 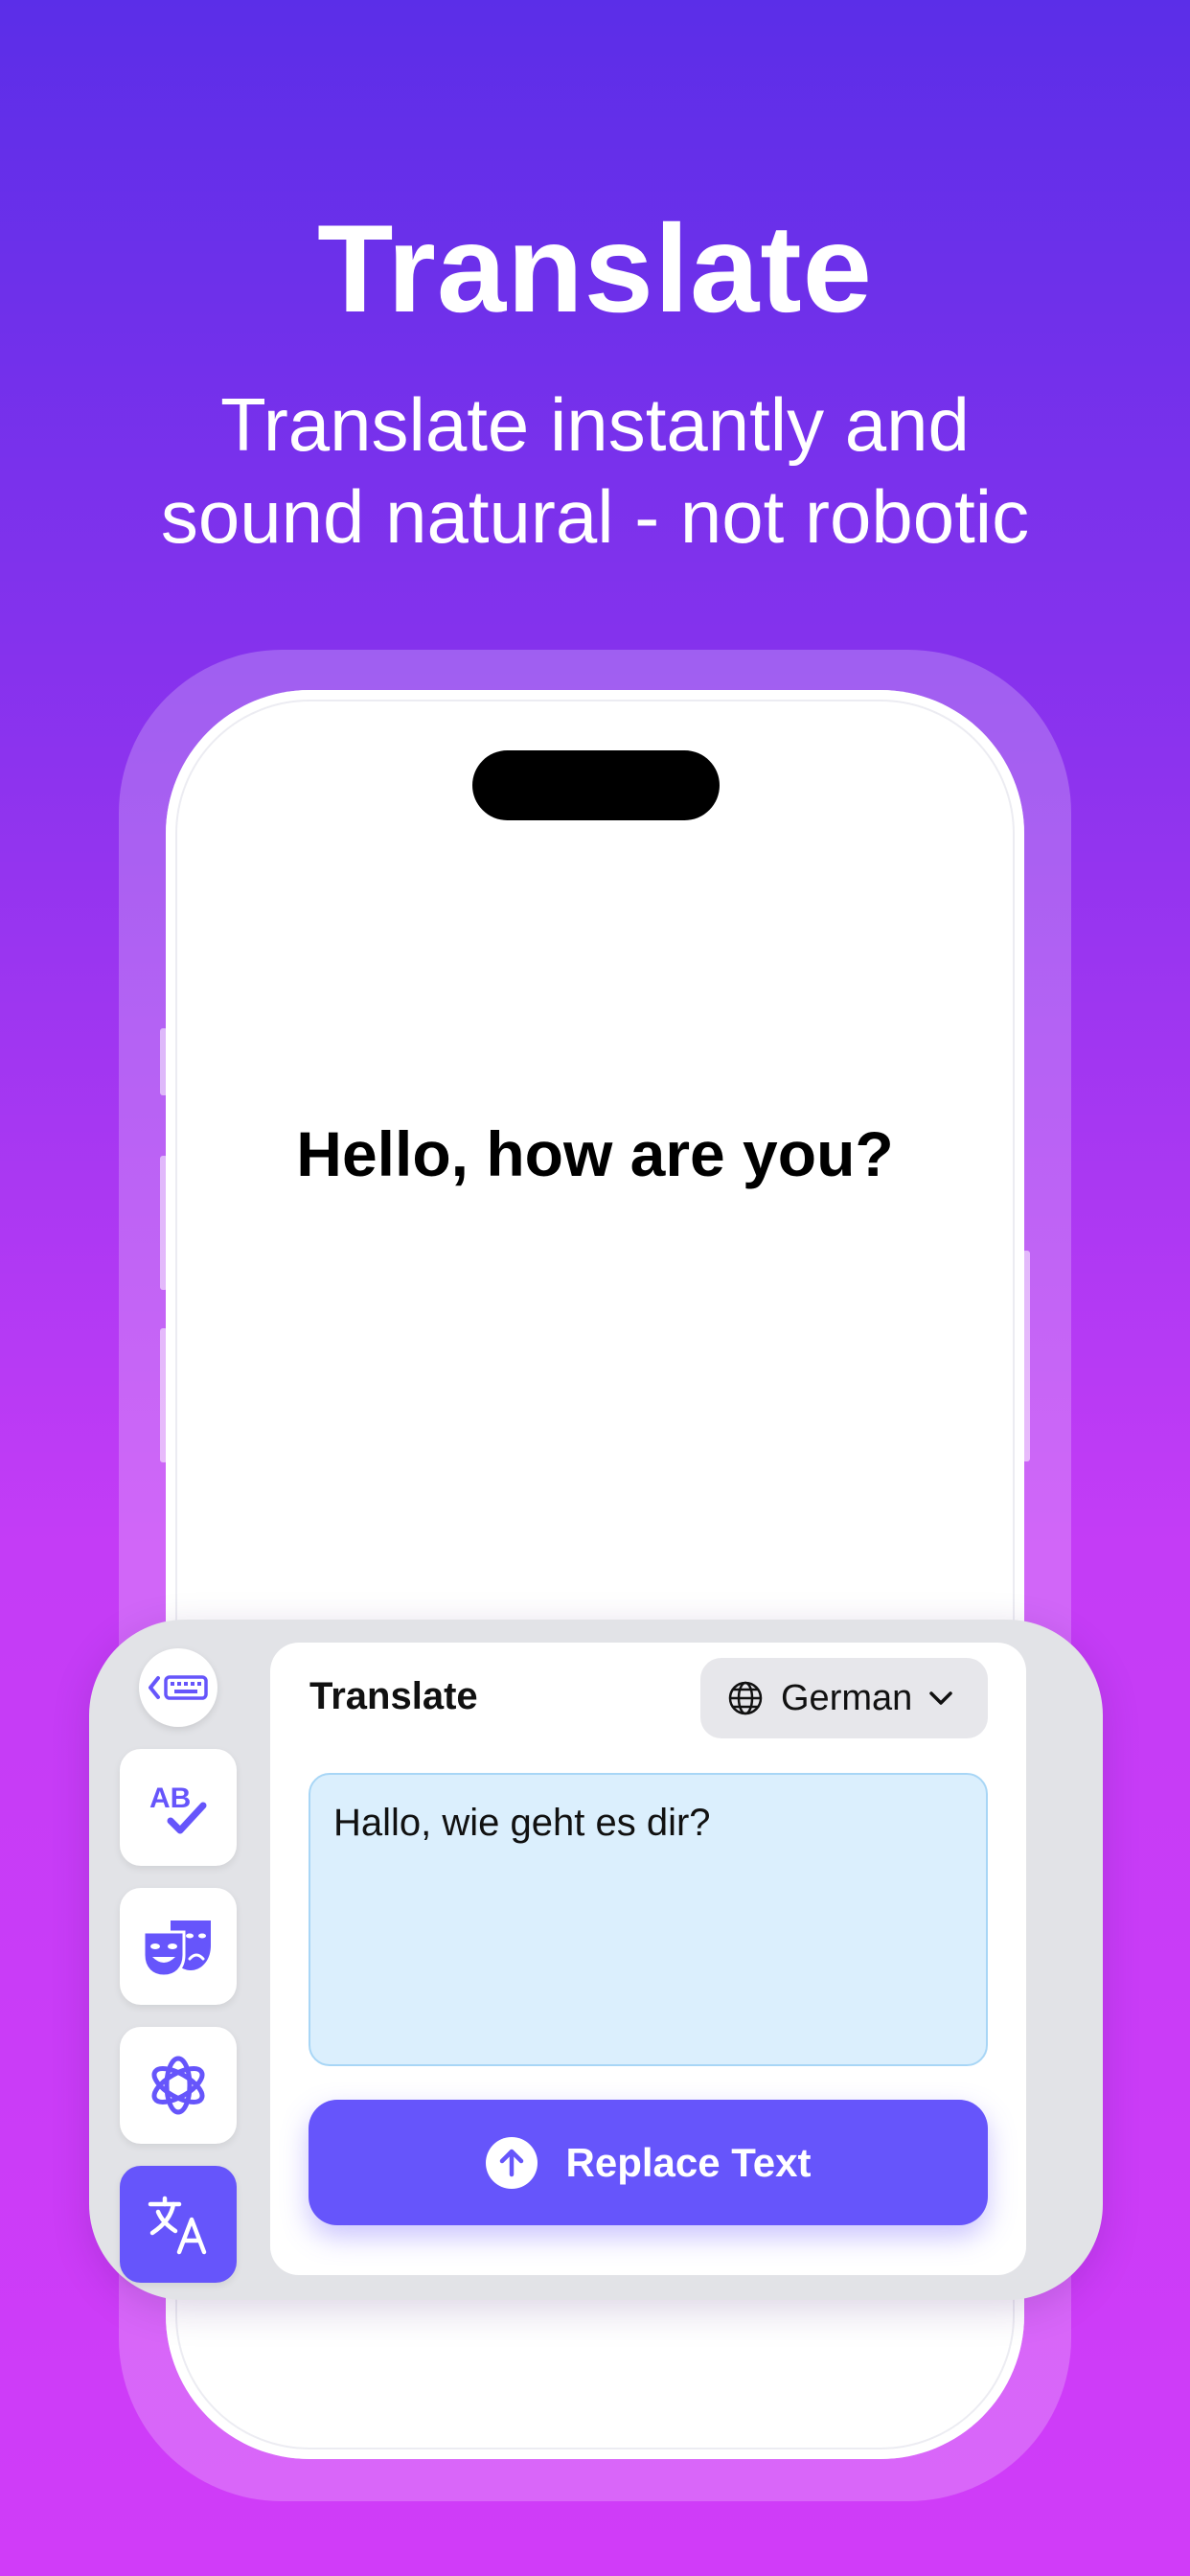 What do you see at coordinates (177, 1949) in the screenshot?
I see `theater-masks-icon` at bounding box center [177, 1949].